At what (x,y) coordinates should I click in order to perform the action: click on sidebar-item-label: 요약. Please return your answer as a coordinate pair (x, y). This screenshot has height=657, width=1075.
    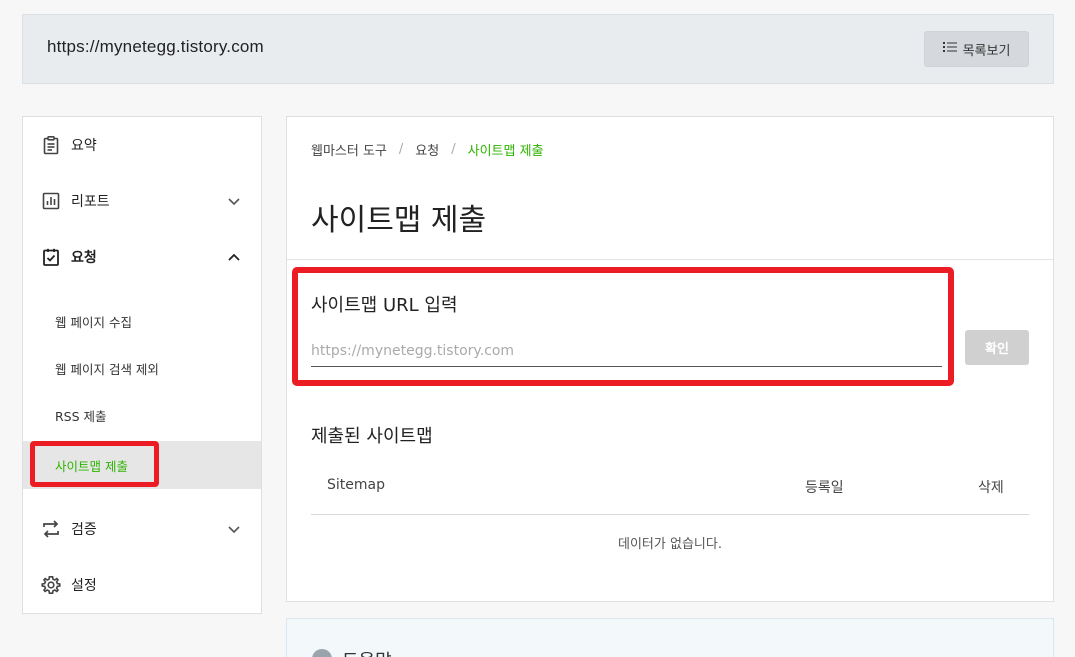
    Looking at the image, I should click on (84, 146).